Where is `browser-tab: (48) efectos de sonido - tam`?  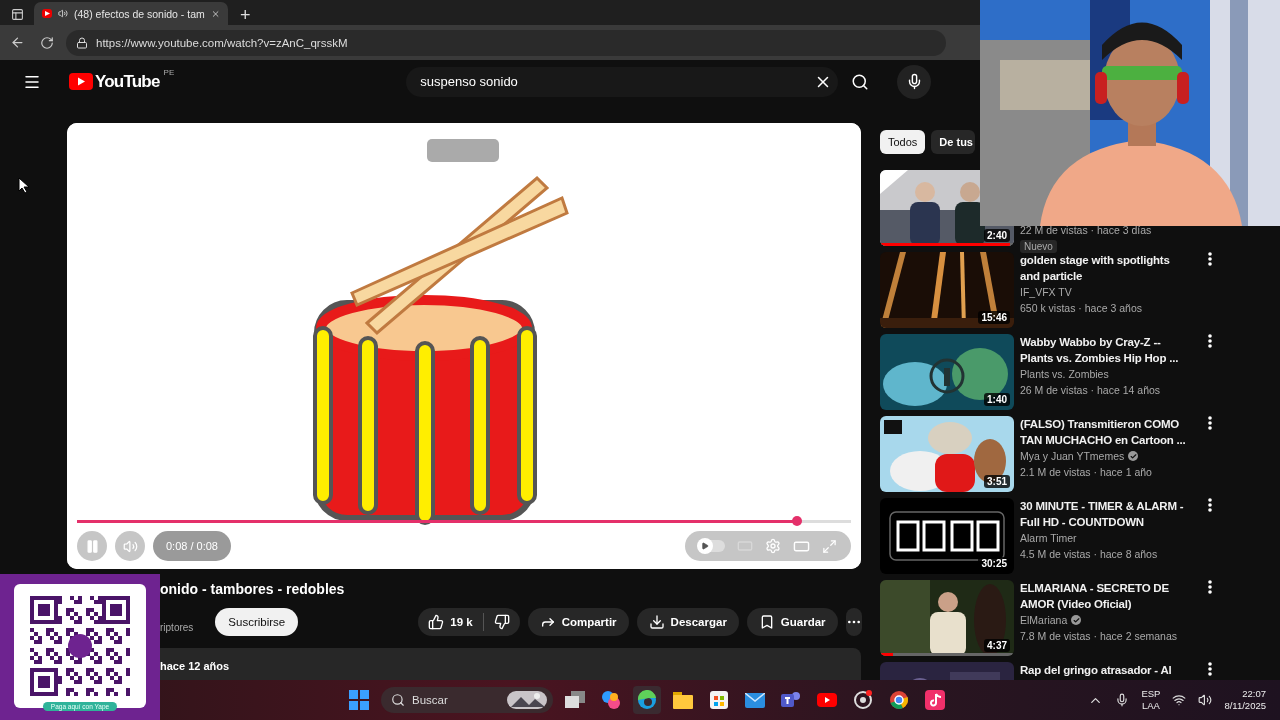
browser-tab: (48) efectos de sonido - tam is located at coordinates (131, 13).